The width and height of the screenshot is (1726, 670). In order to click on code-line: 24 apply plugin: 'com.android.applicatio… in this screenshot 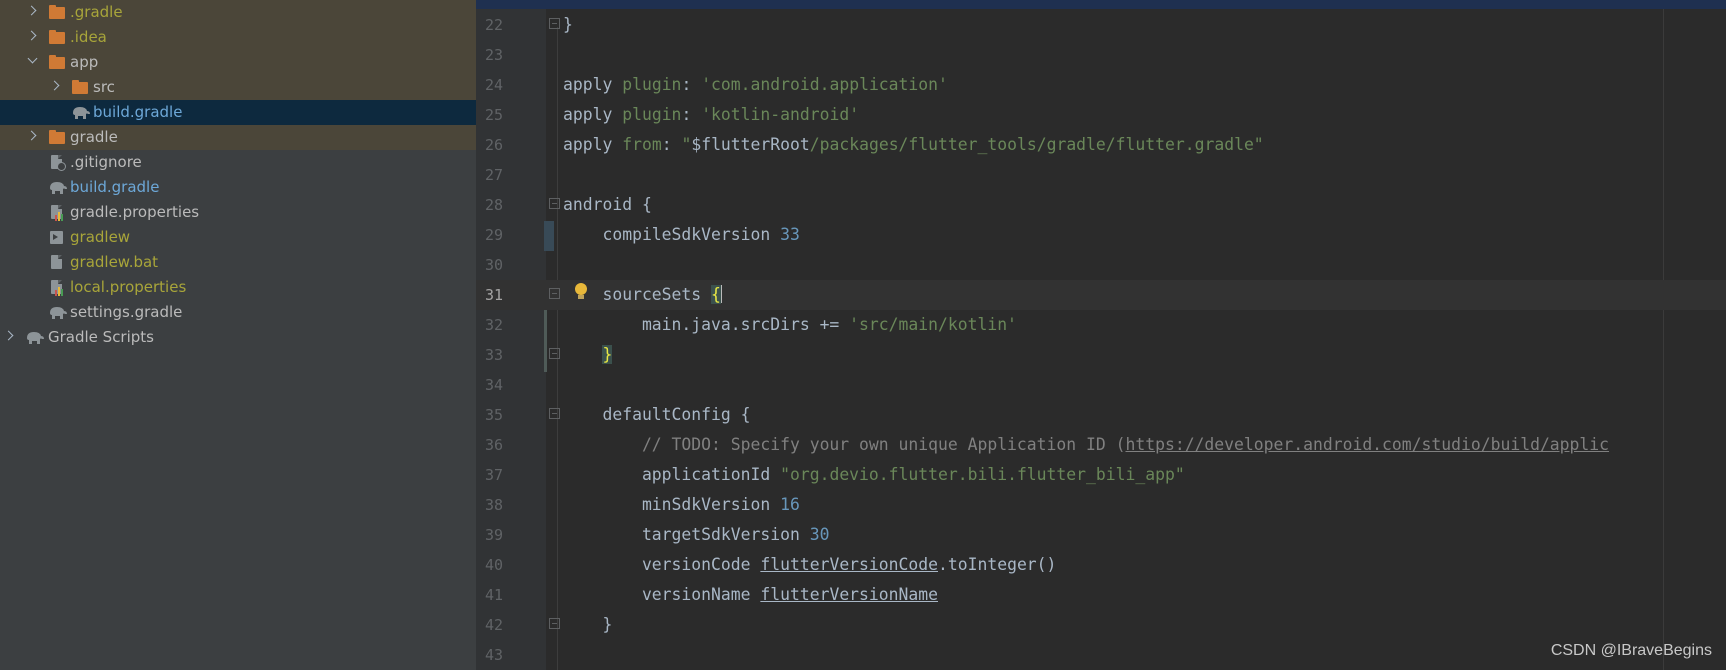, I will do `click(1101, 85)`.